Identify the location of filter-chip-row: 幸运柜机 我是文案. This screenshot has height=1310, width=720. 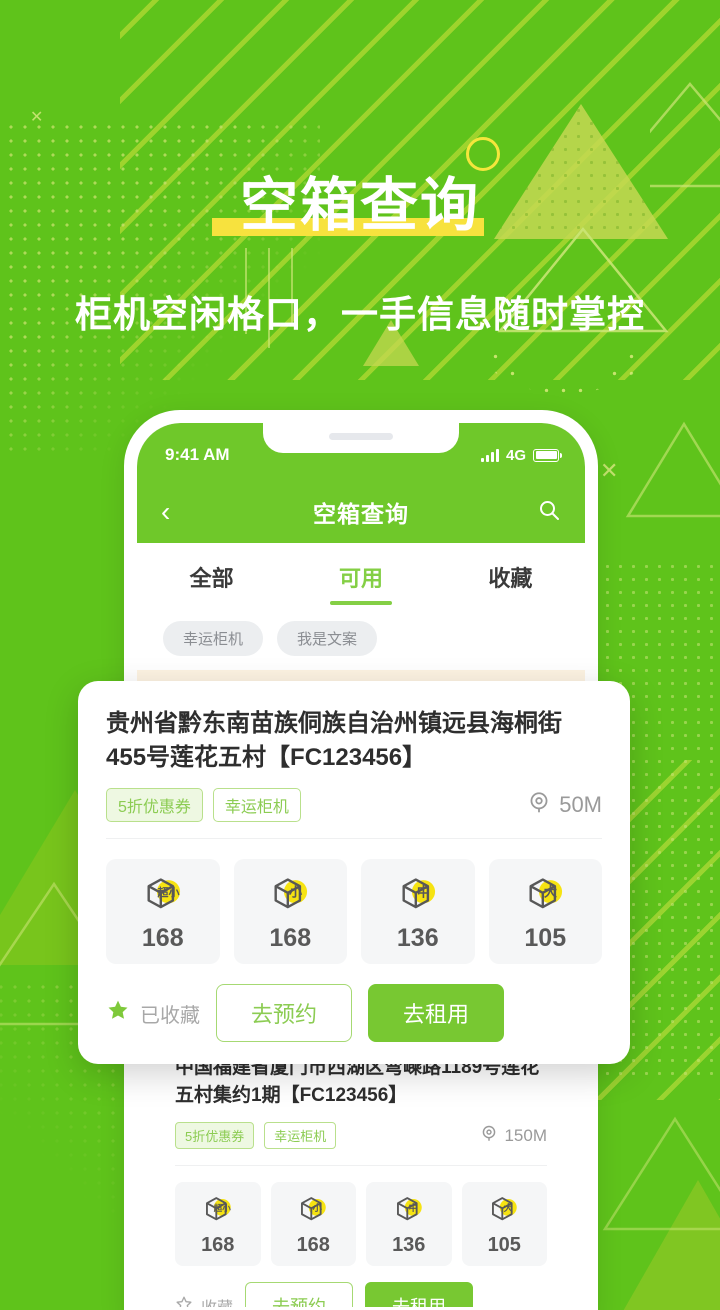
(361, 637).